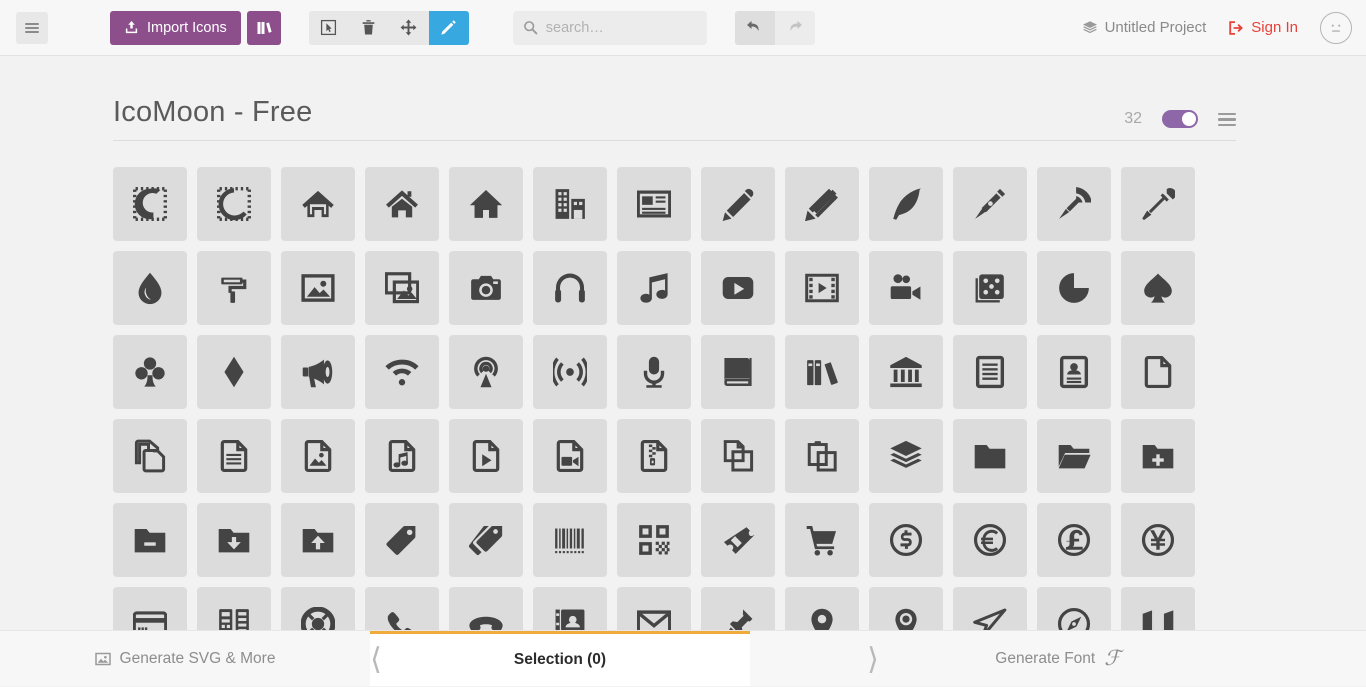  I want to click on search-input, so click(621, 28).